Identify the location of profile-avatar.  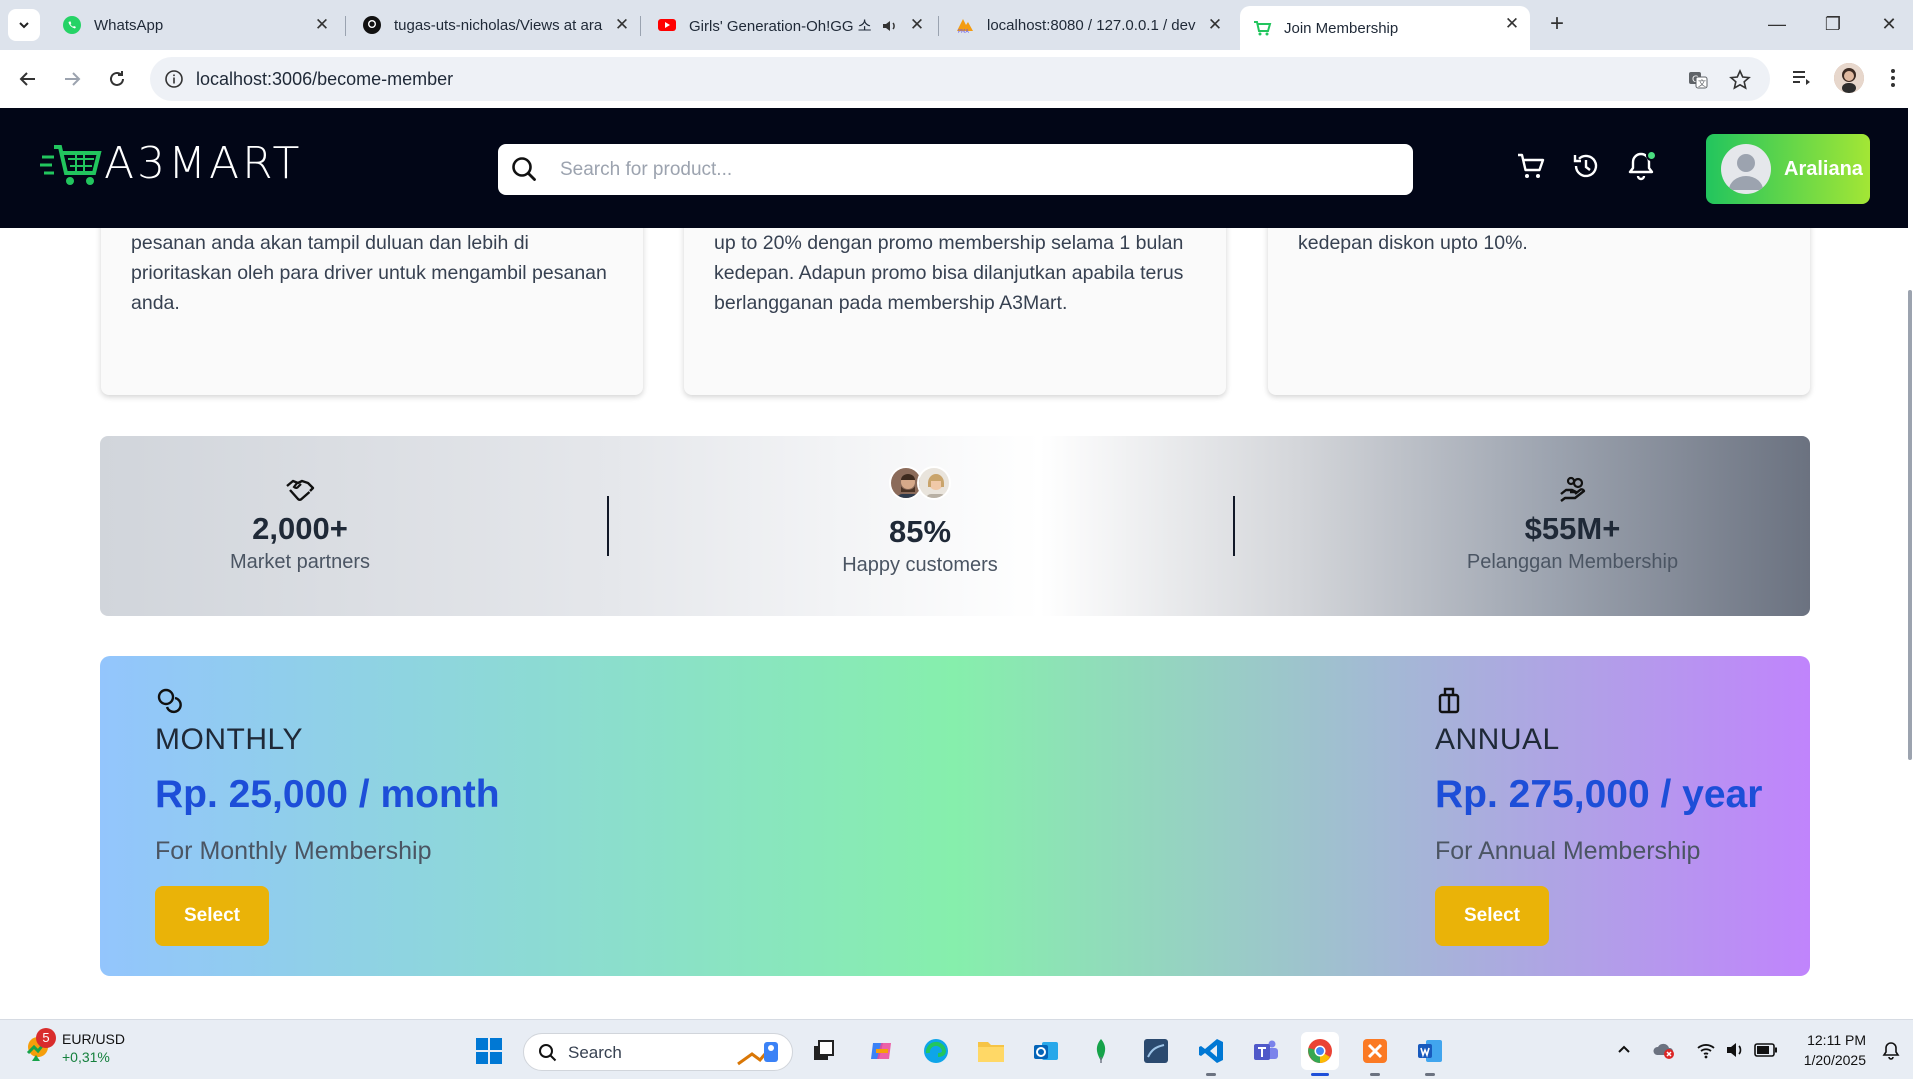
(1849, 78).